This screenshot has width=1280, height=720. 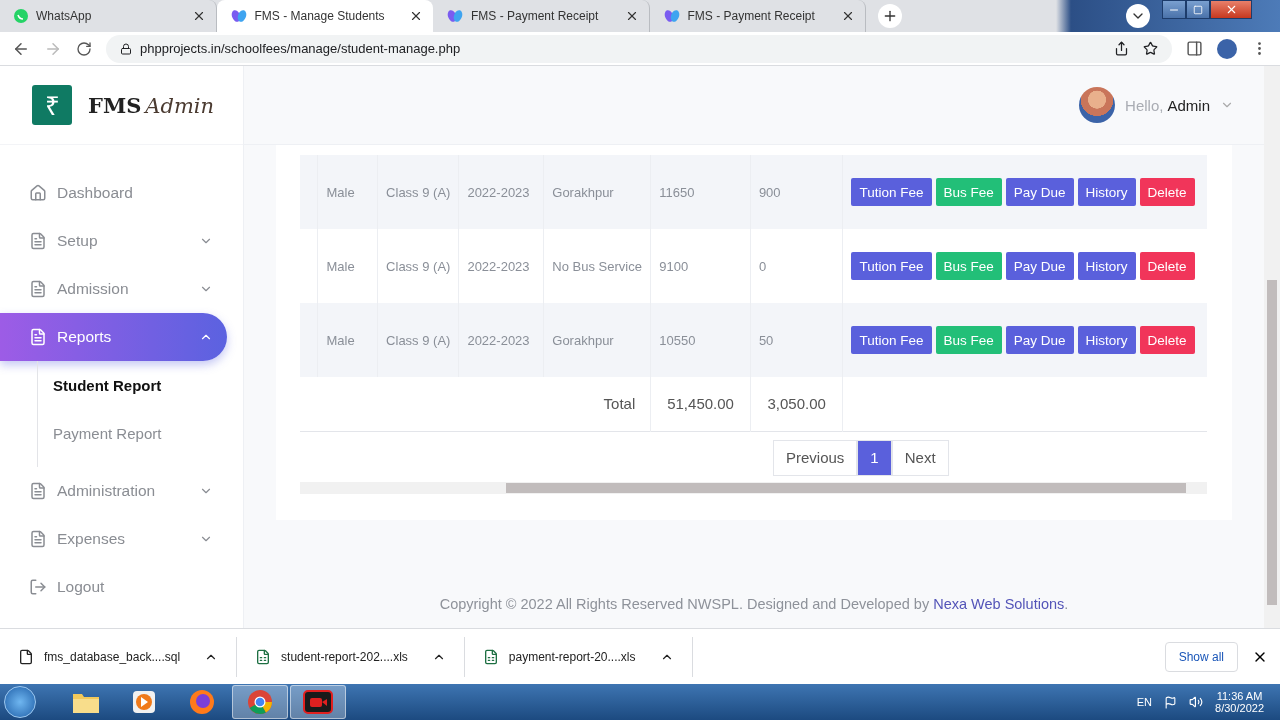 I want to click on reload-icon, so click(x=84, y=48).